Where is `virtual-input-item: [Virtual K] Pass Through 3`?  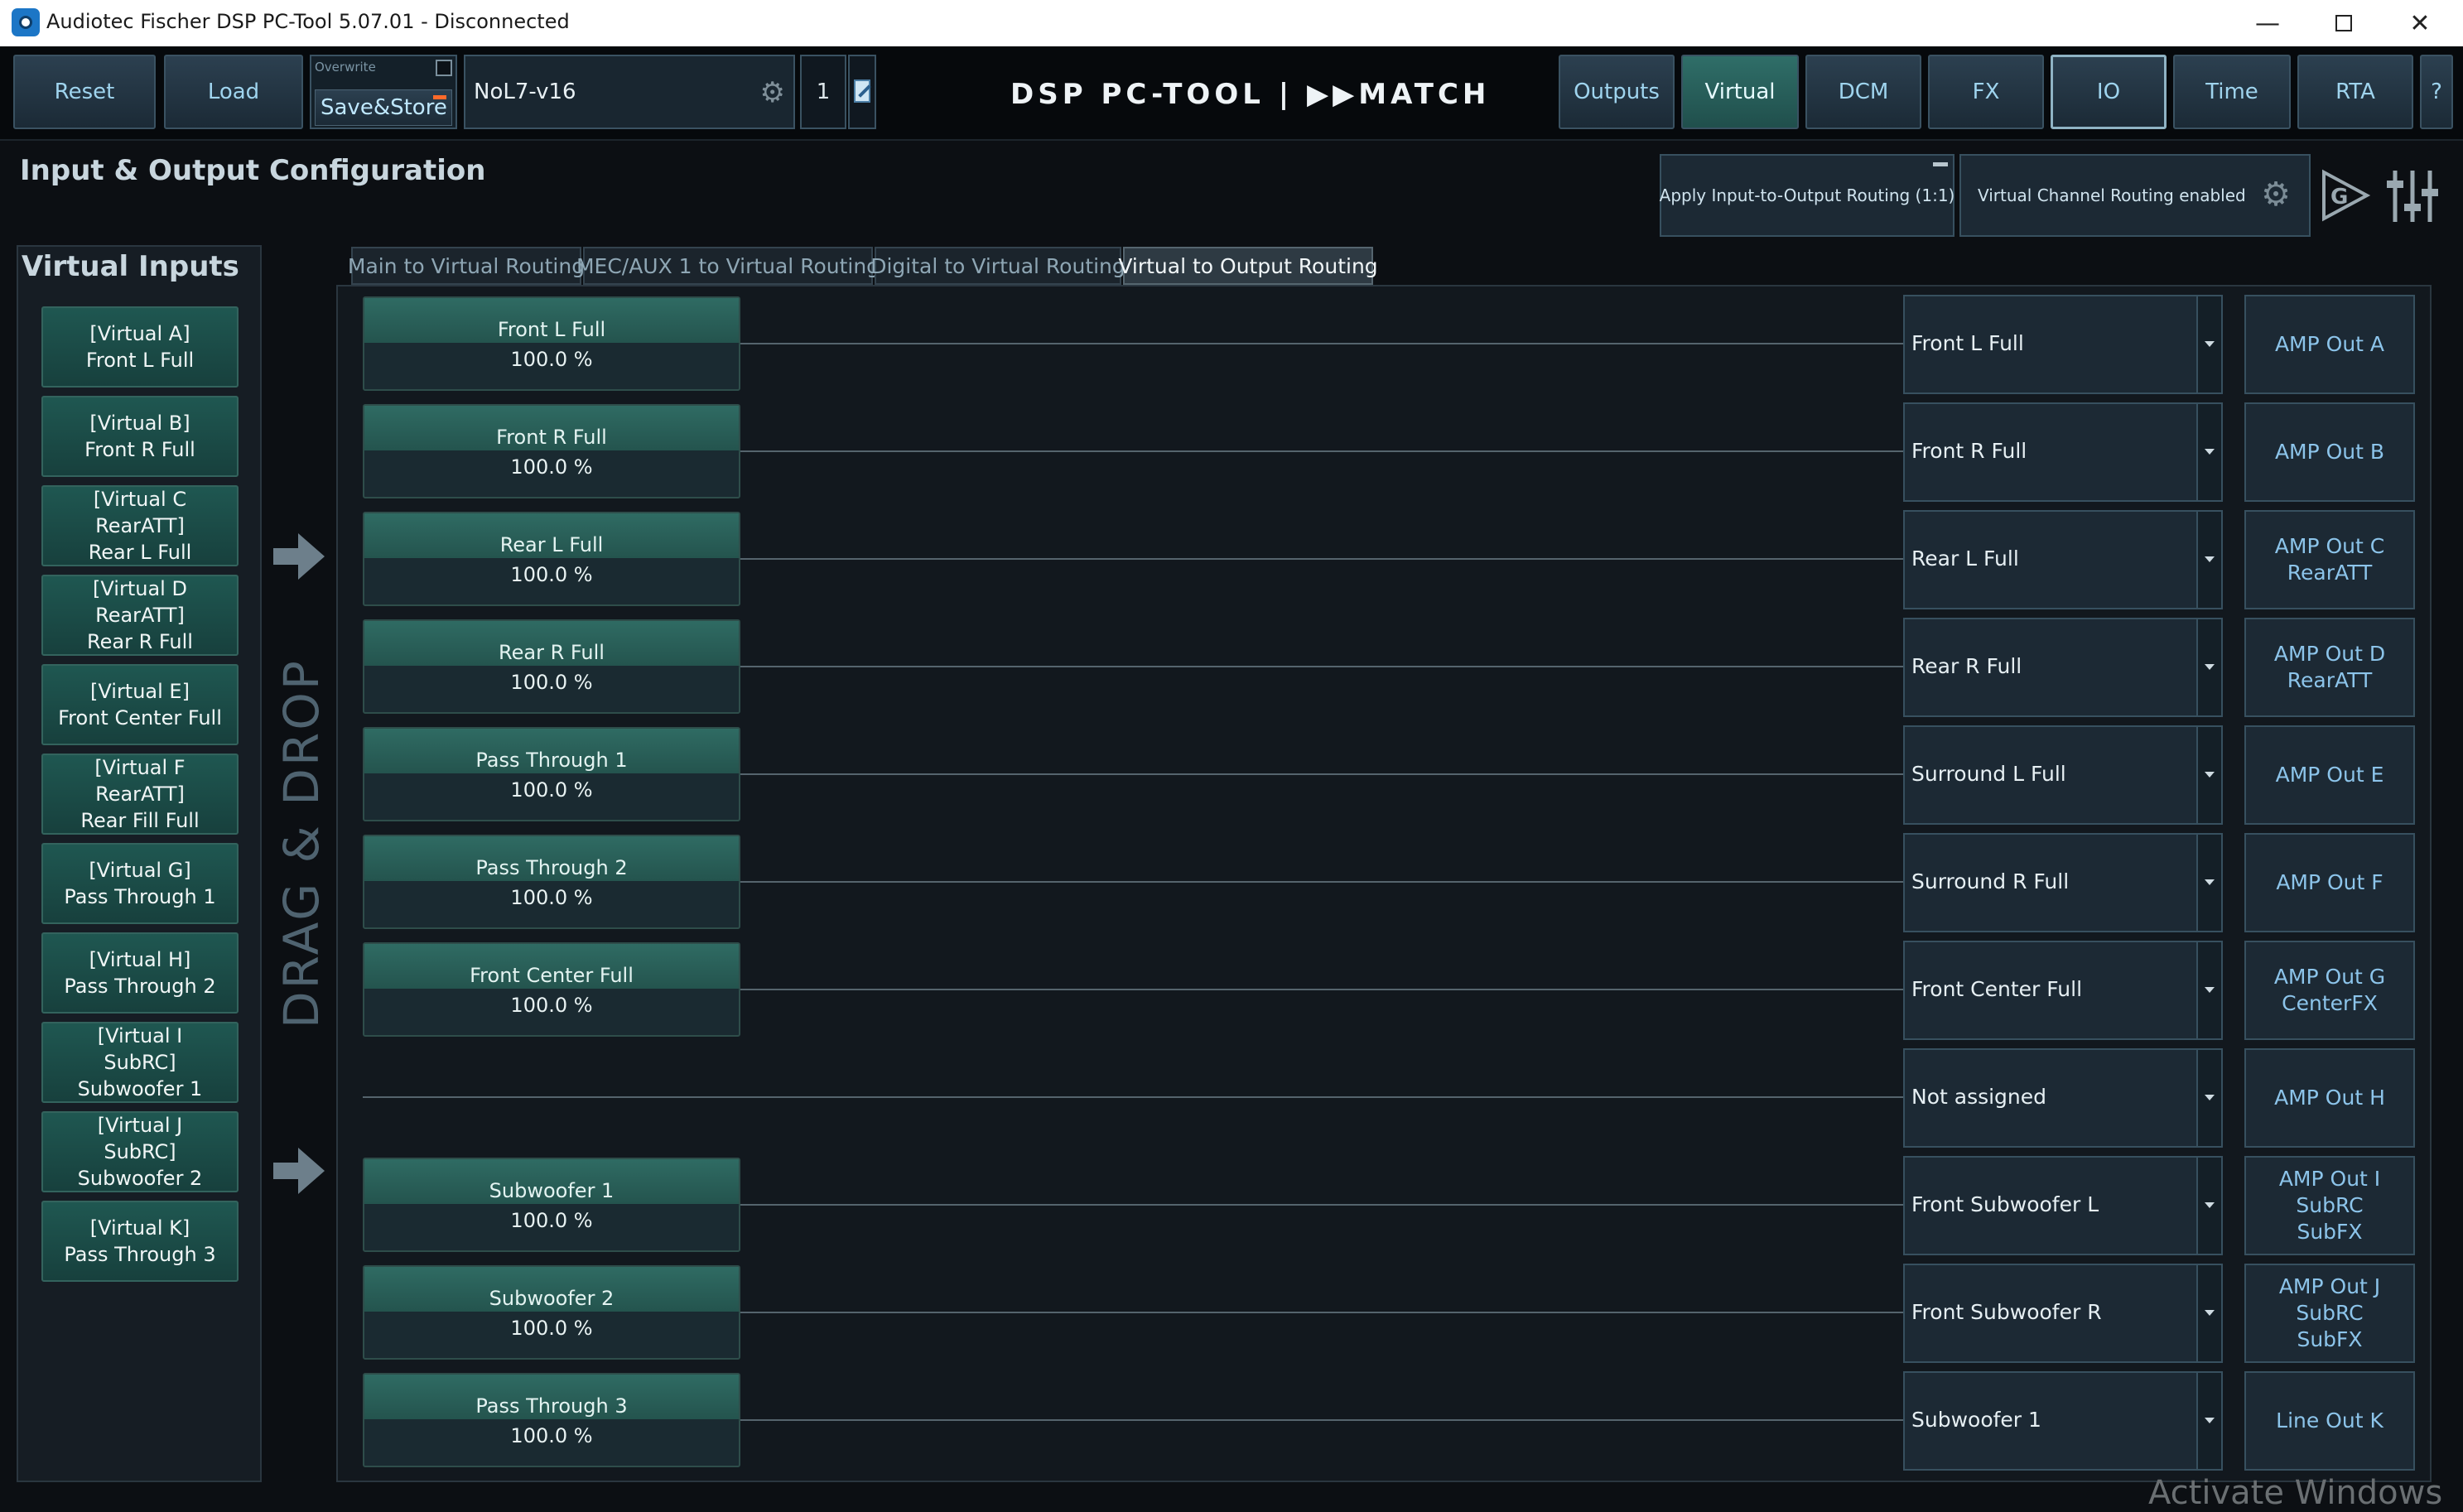
virtual-input-item: [Virtual K] Pass Through 3 is located at coordinates (140, 1241).